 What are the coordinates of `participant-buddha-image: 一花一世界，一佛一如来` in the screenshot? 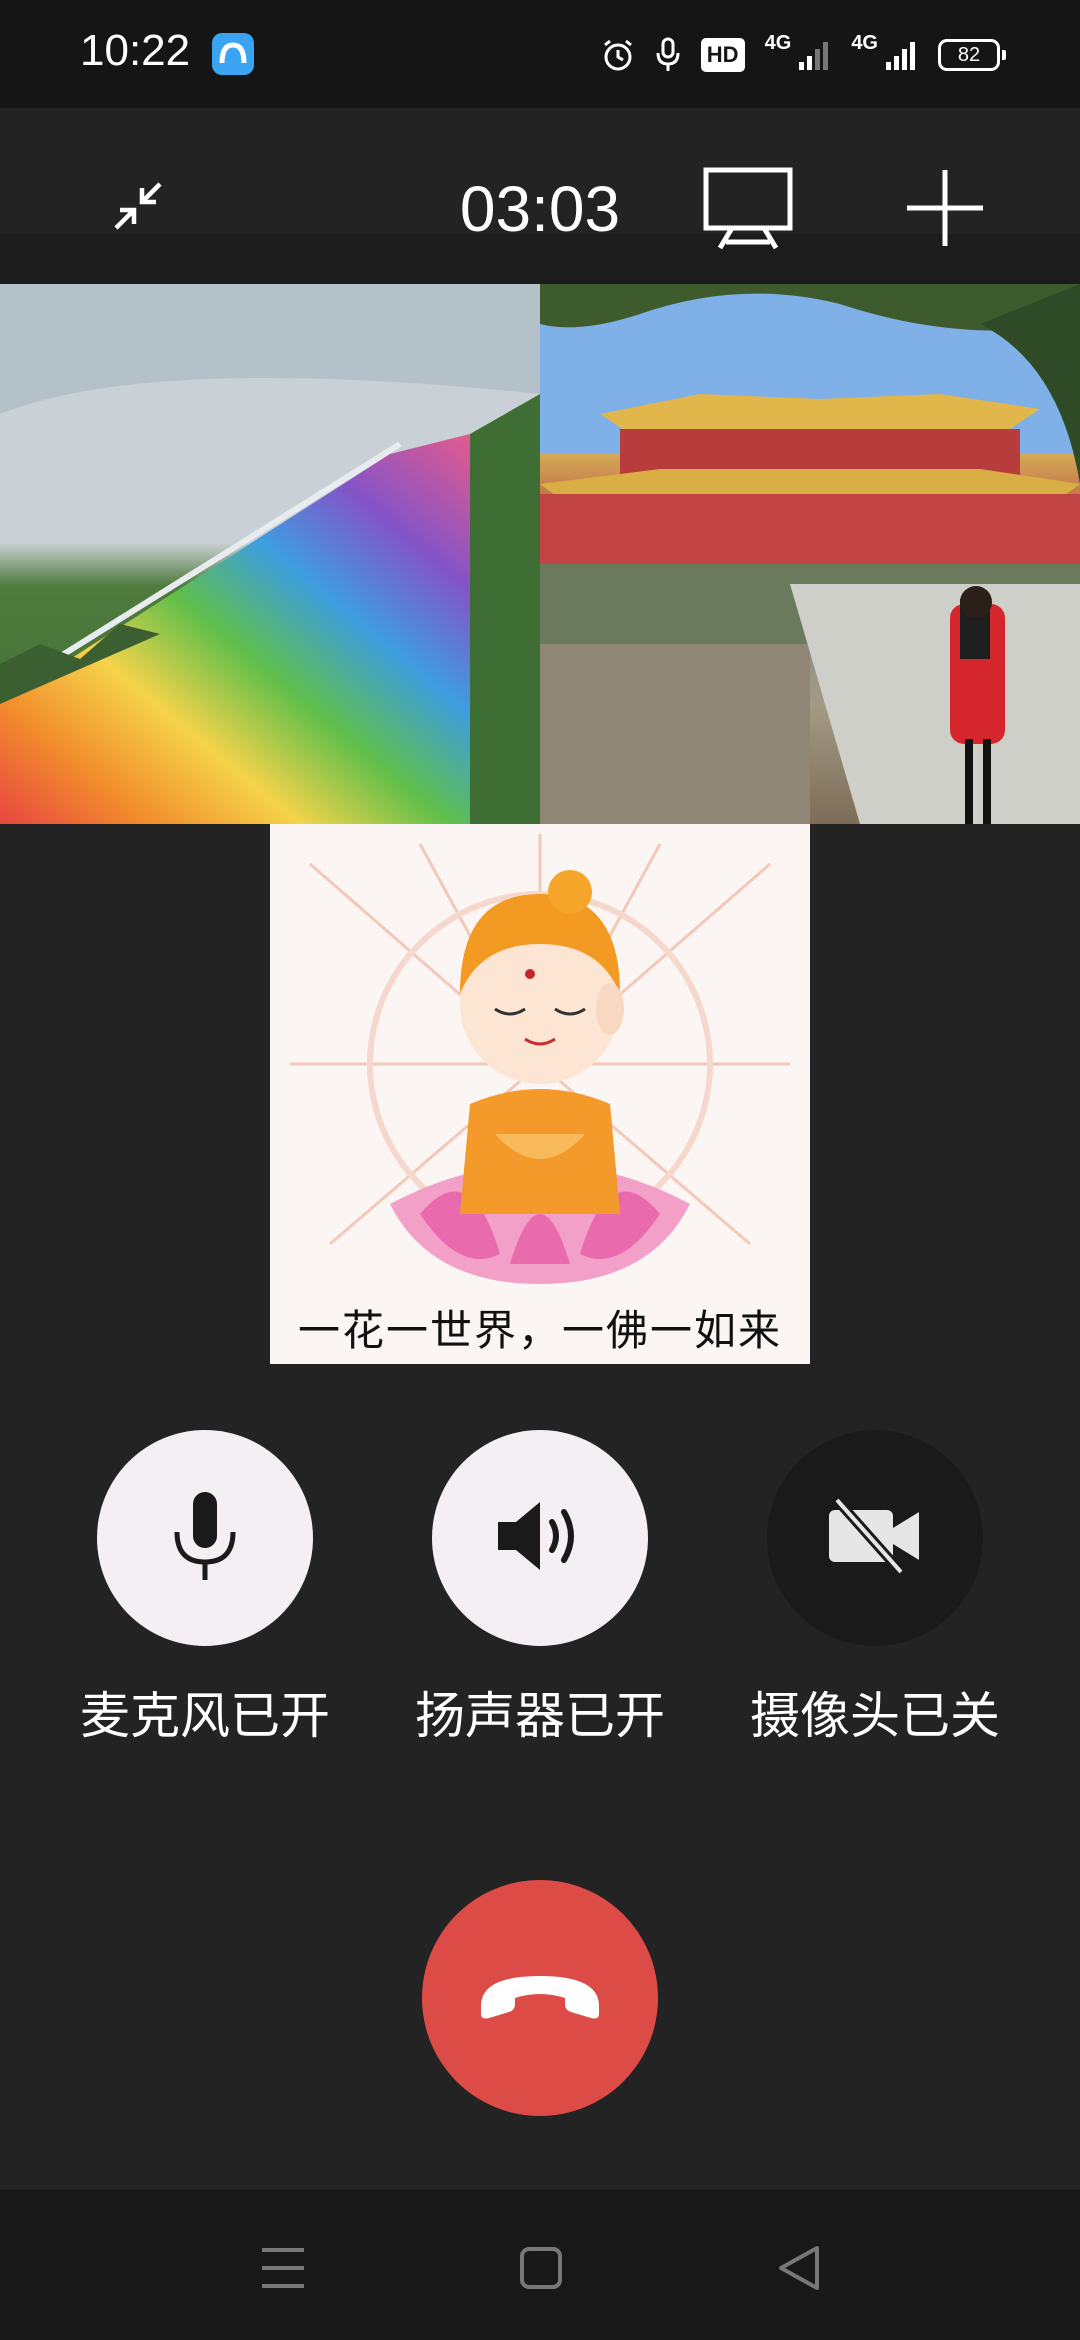 It's located at (540, 1094).